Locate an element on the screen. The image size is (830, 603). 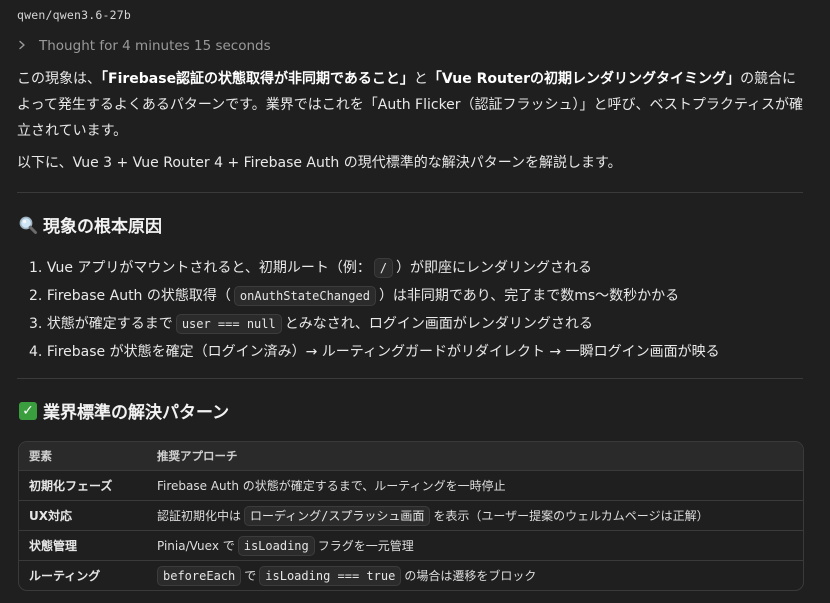
inline-code: isLoading === true is located at coordinates (330, 575).